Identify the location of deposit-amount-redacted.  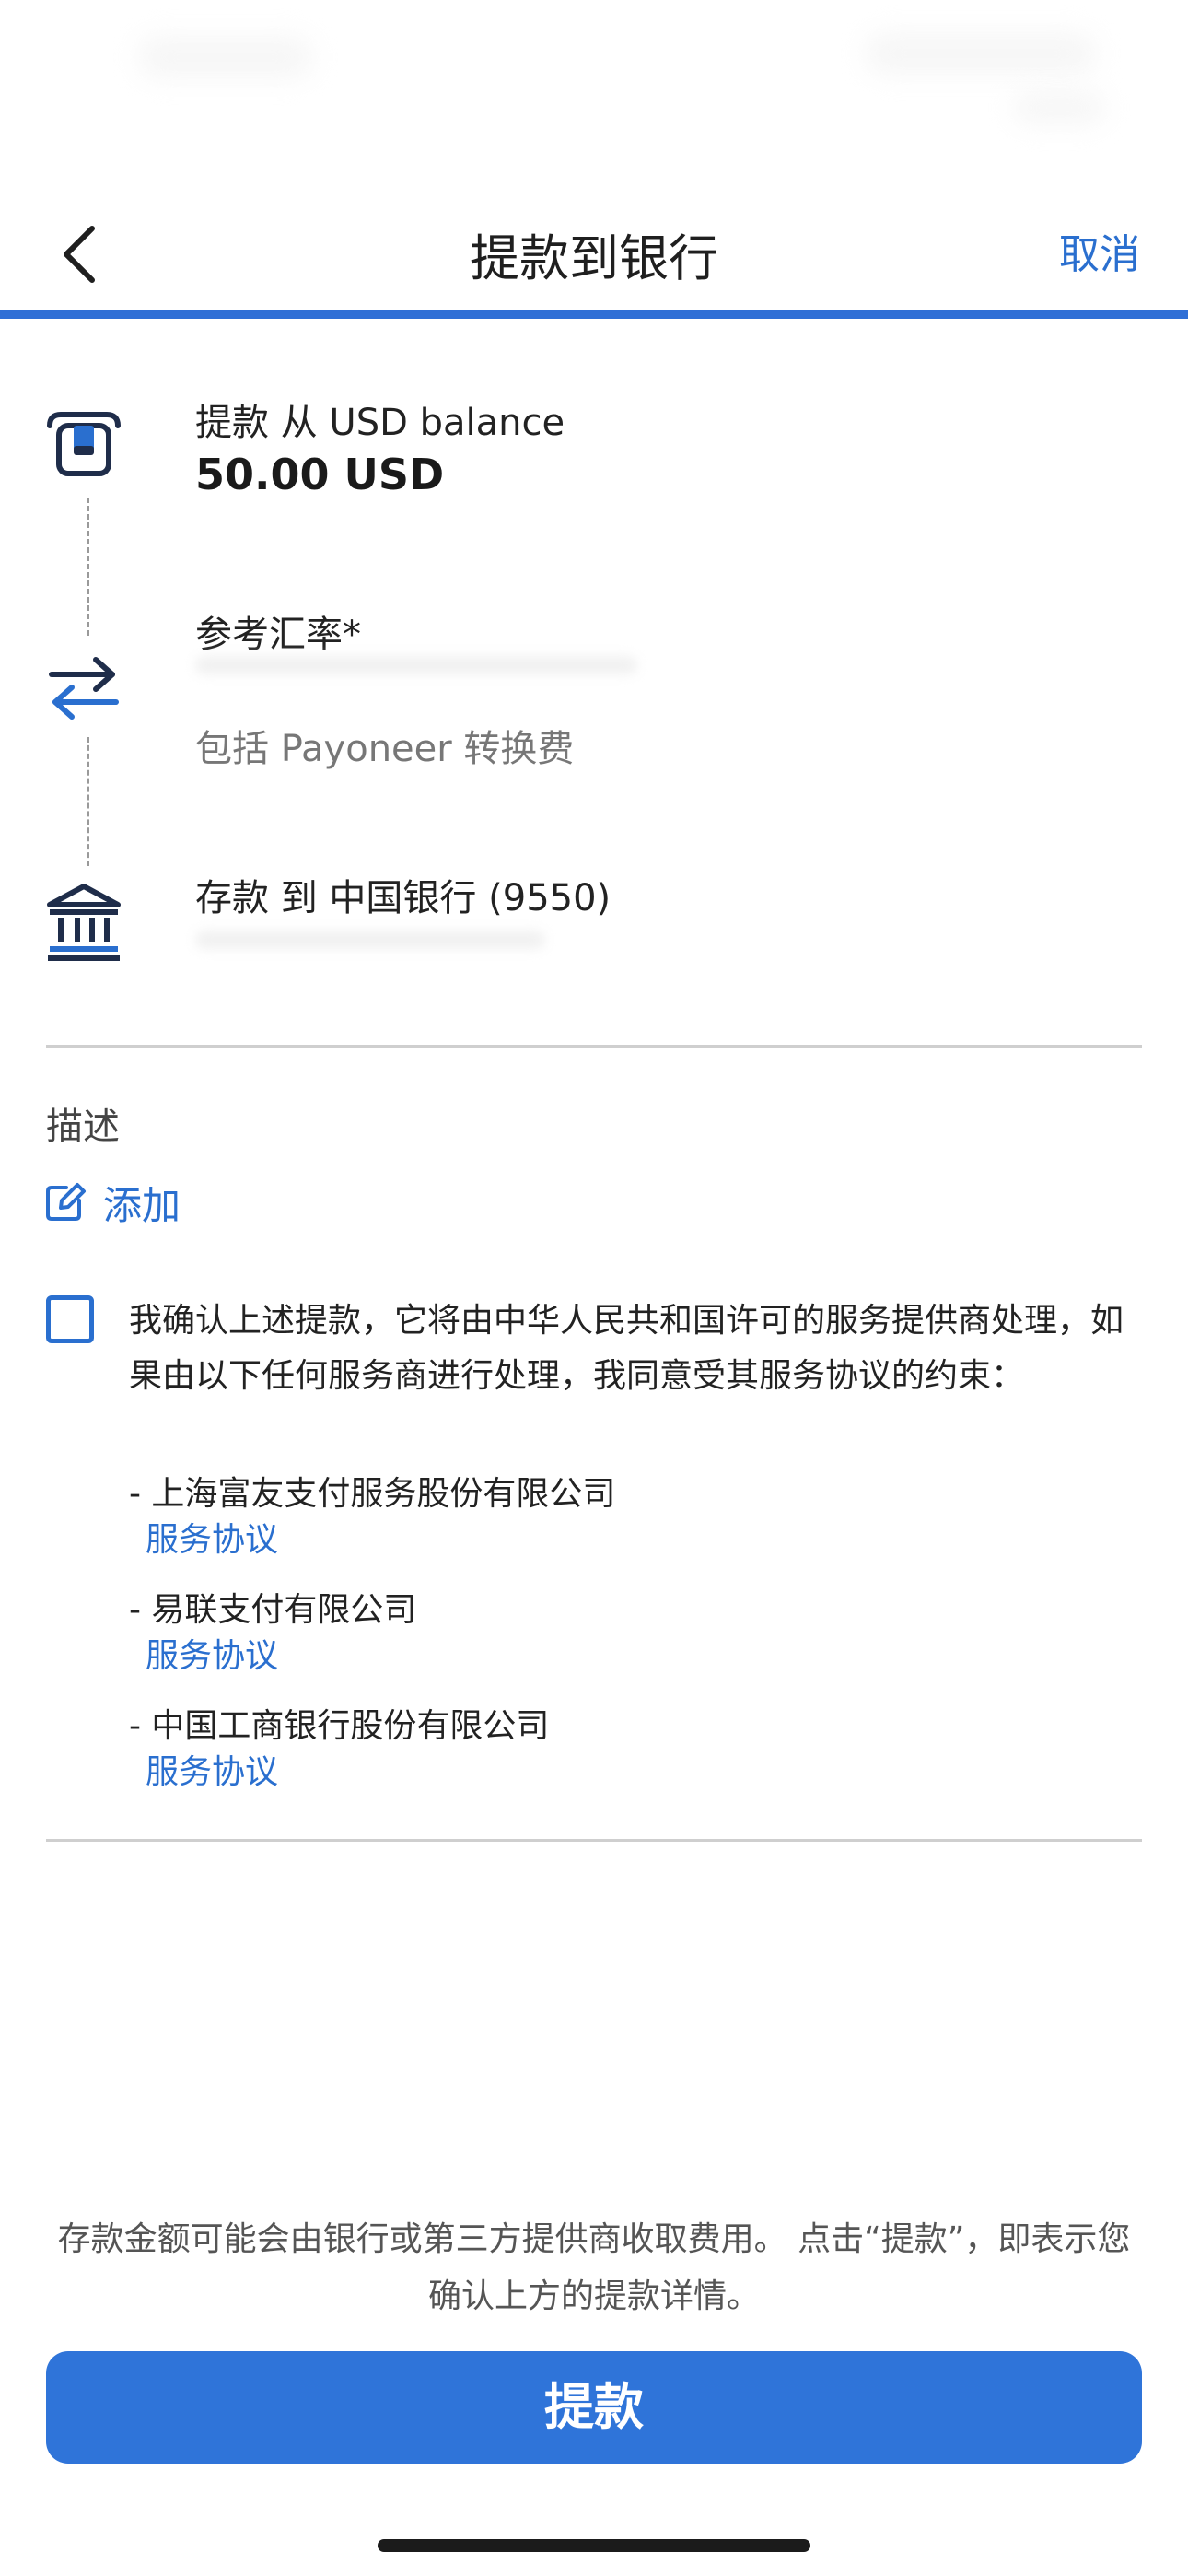
(370, 940).